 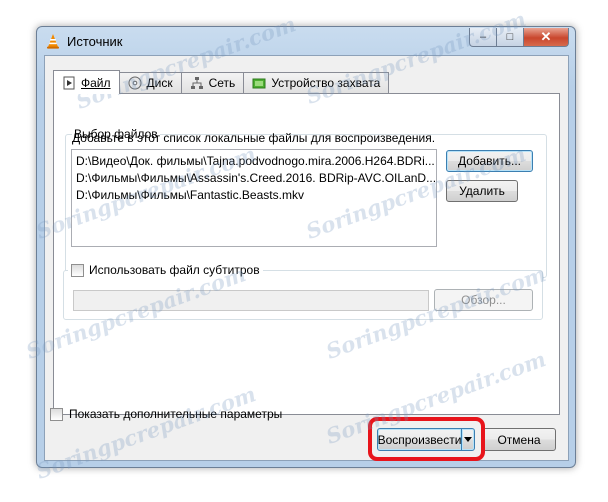 What do you see at coordinates (135, 83) in the screenshot?
I see `disc-icon` at bounding box center [135, 83].